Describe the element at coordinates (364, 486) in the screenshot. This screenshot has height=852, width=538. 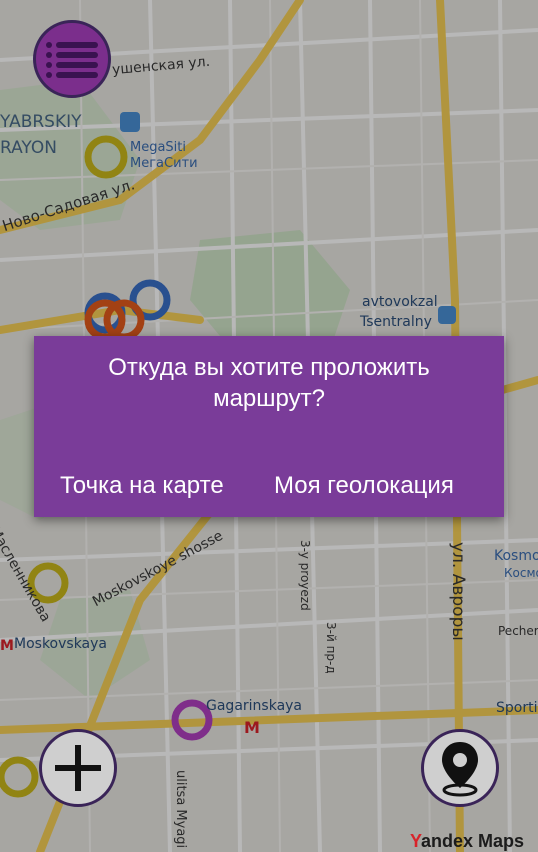
I see `my-location-button: Моя геолокация` at that location.